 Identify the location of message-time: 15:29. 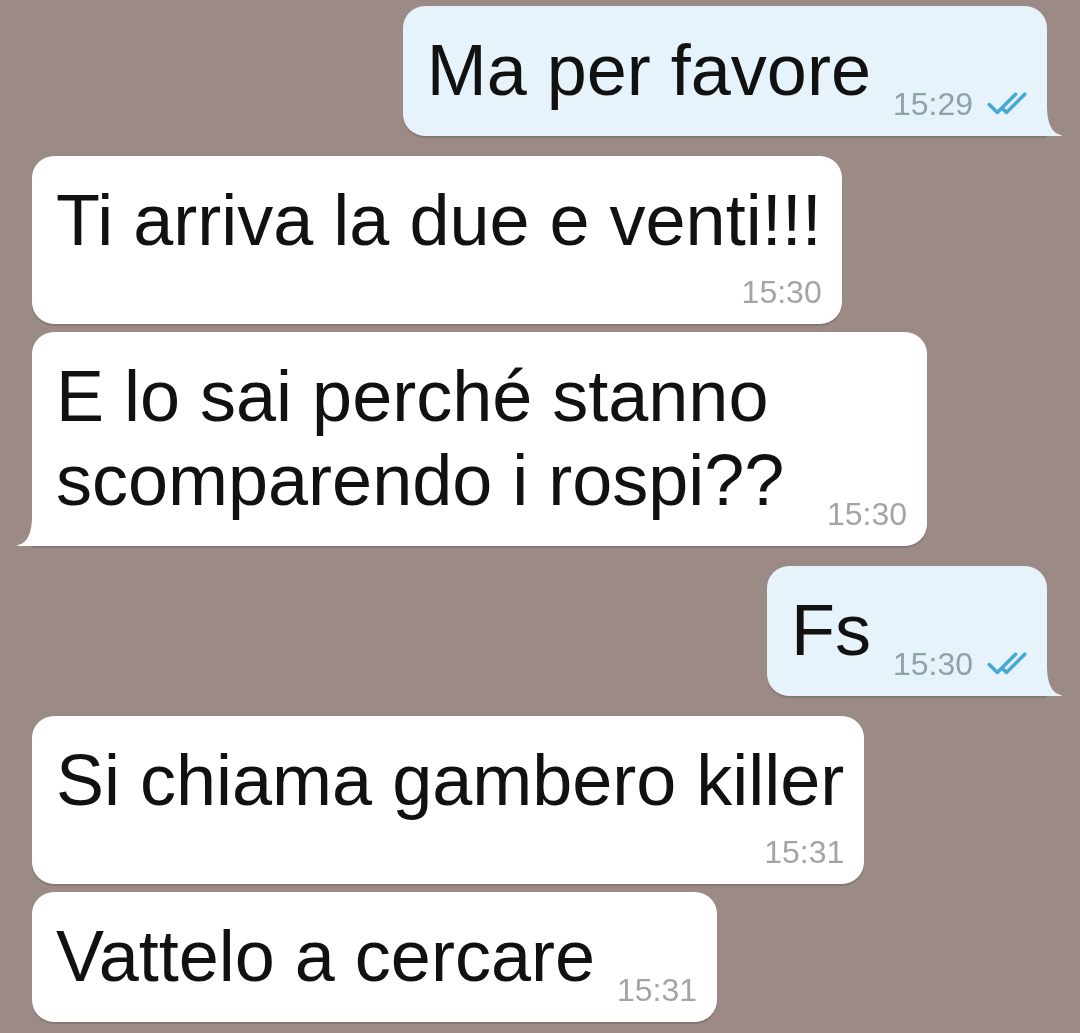
(932, 104).